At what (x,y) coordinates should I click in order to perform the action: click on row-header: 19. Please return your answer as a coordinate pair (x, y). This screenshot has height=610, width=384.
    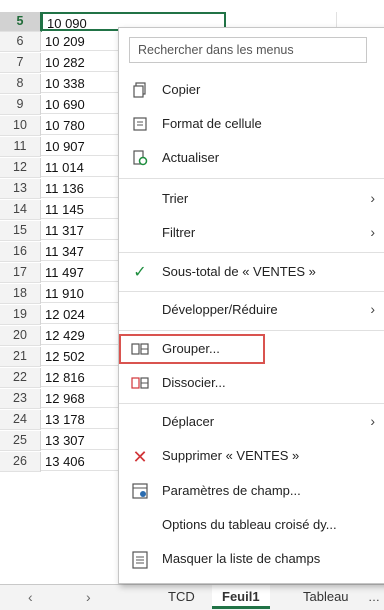
    Looking at the image, I should click on (20, 315).